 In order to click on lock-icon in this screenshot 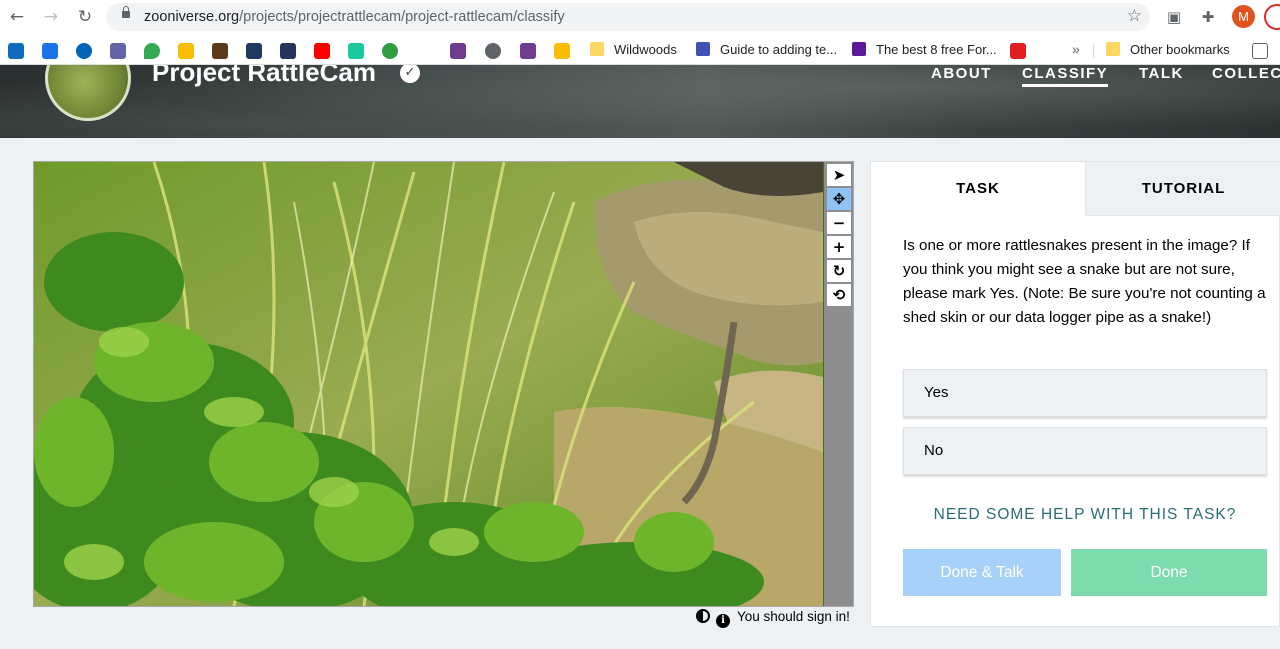, I will do `click(126, 12)`.